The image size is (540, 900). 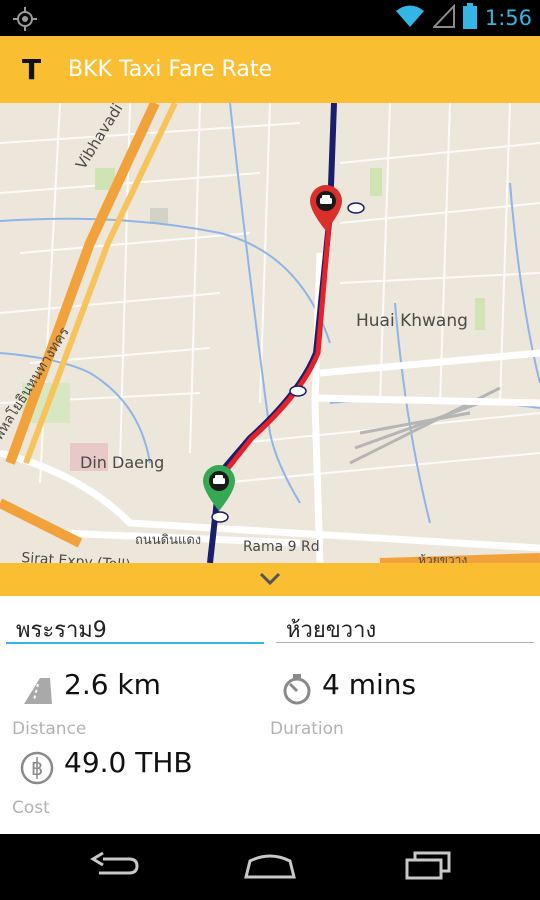 I want to click on map-label-bottom-right: ห้วยขวาง, so click(x=443, y=558).